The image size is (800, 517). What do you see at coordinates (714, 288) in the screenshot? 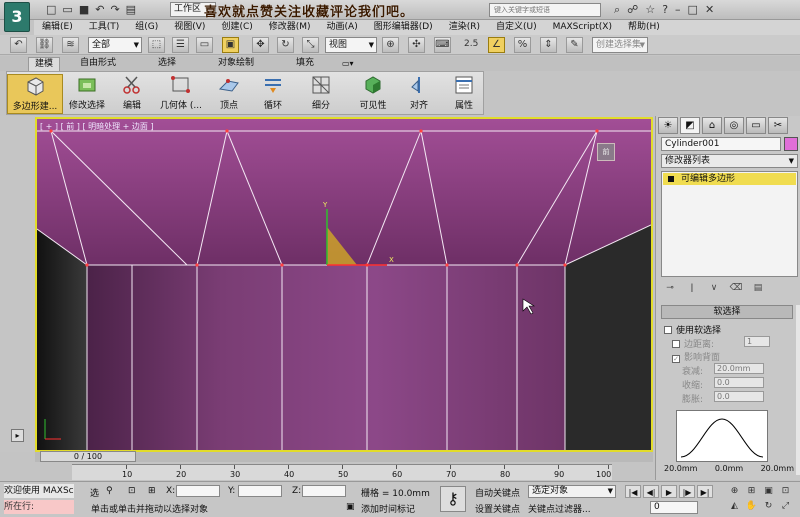
I see `make-unique-icon: ∨` at bounding box center [714, 288].